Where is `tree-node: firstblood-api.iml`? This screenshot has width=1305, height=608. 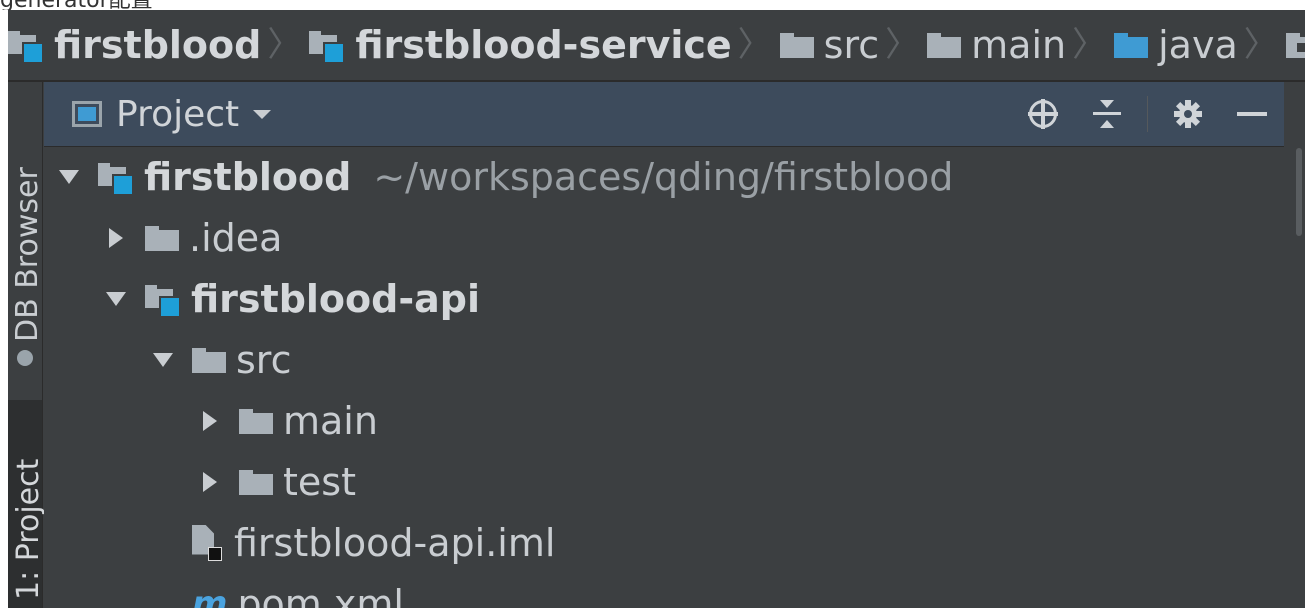 tree-node: firstblood-api.iml is located at coordinates (664, 542).